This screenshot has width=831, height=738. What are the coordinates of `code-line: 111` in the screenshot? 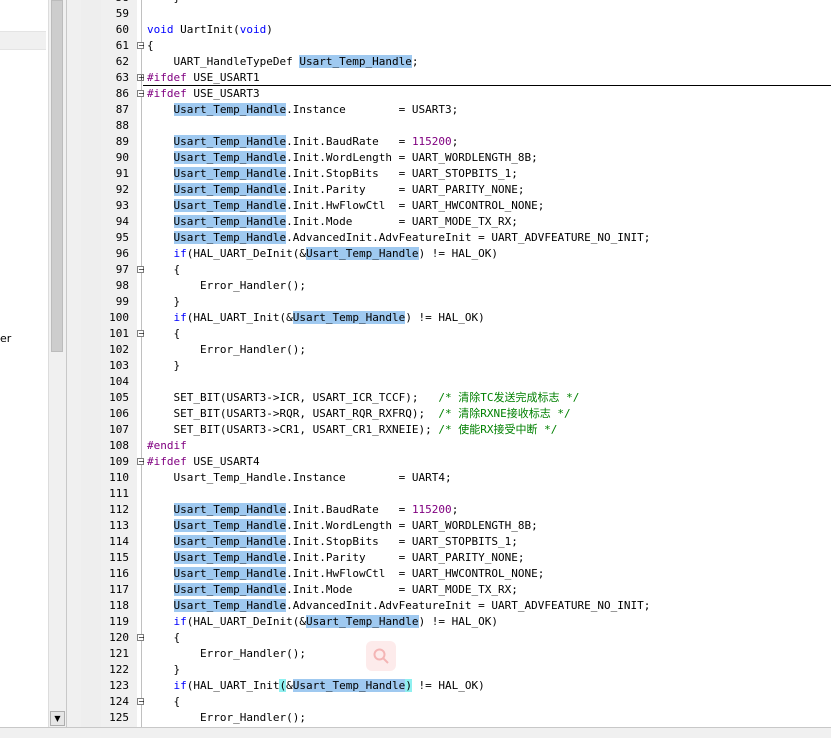 It's located at (456, 494).